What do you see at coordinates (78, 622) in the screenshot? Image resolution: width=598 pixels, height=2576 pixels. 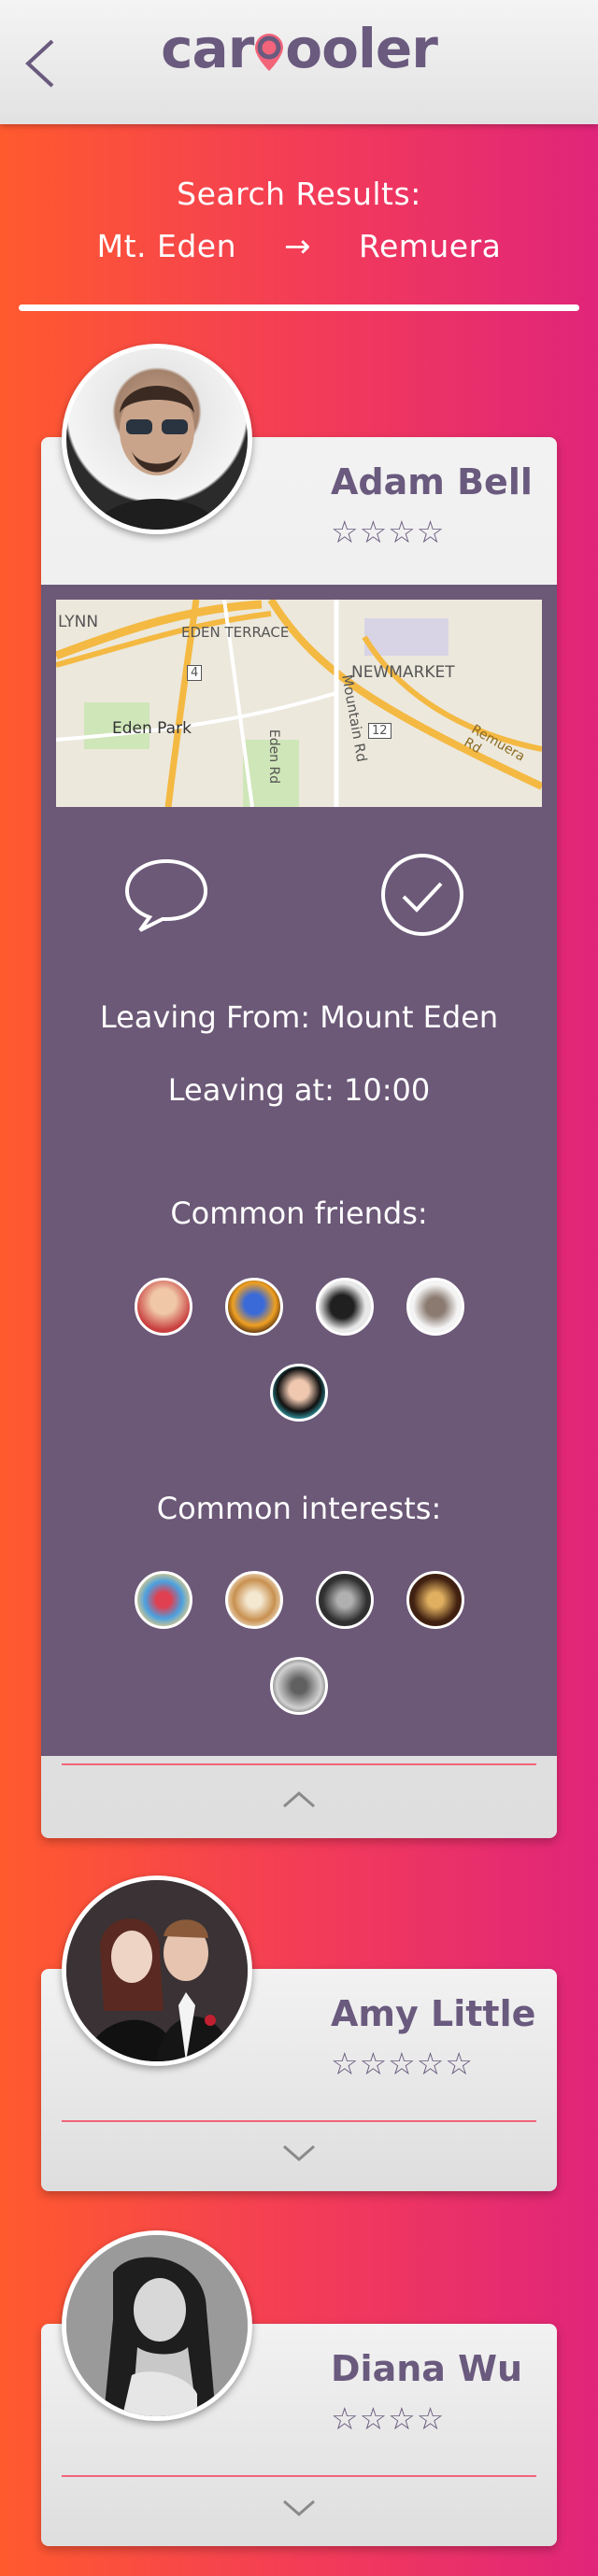 I see `map-label: LYNN` at bounding box center [78, 622].